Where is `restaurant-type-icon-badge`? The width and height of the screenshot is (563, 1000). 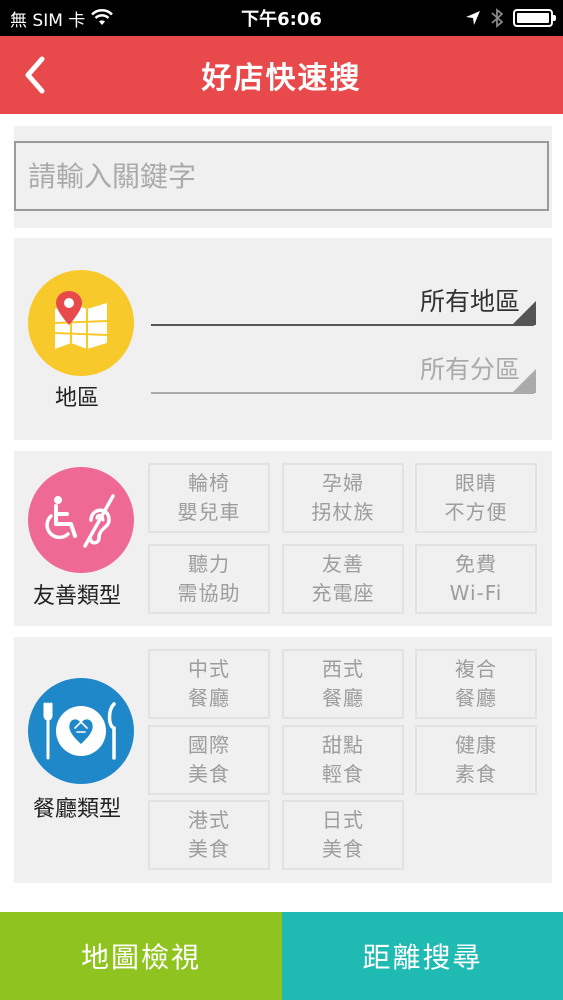 restaurant-type-icon-badge is located at coordinates (81, 731).